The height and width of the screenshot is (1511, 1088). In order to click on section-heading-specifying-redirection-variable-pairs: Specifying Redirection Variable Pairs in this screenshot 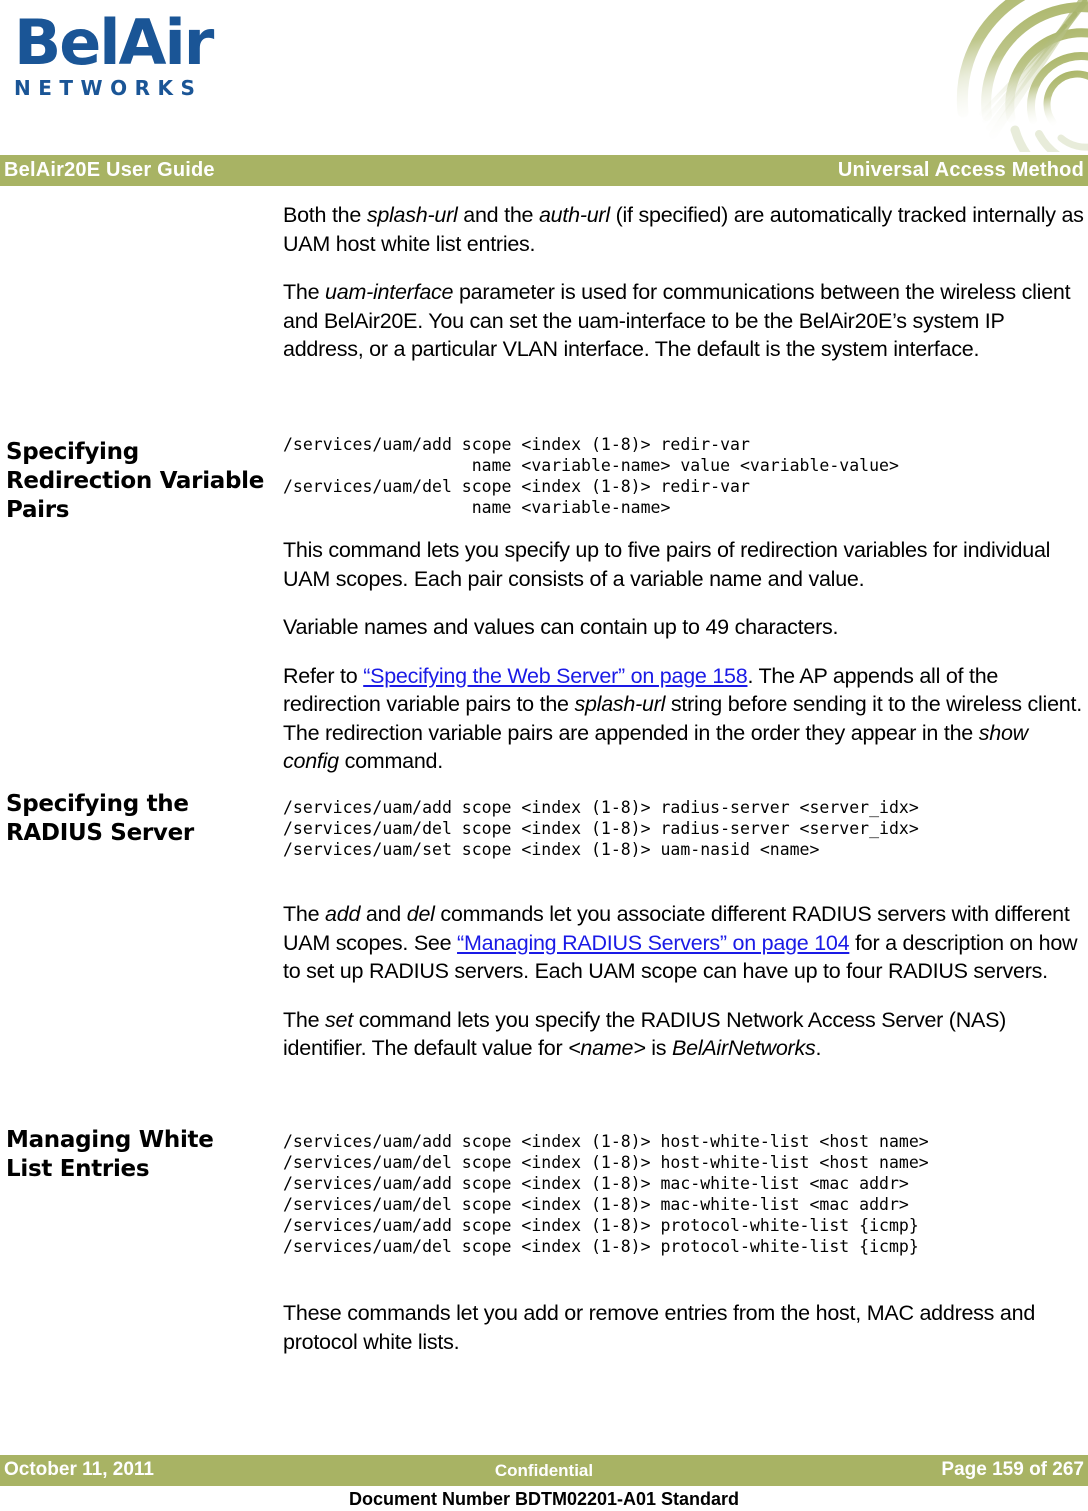, I will do `click(135, 481)`.